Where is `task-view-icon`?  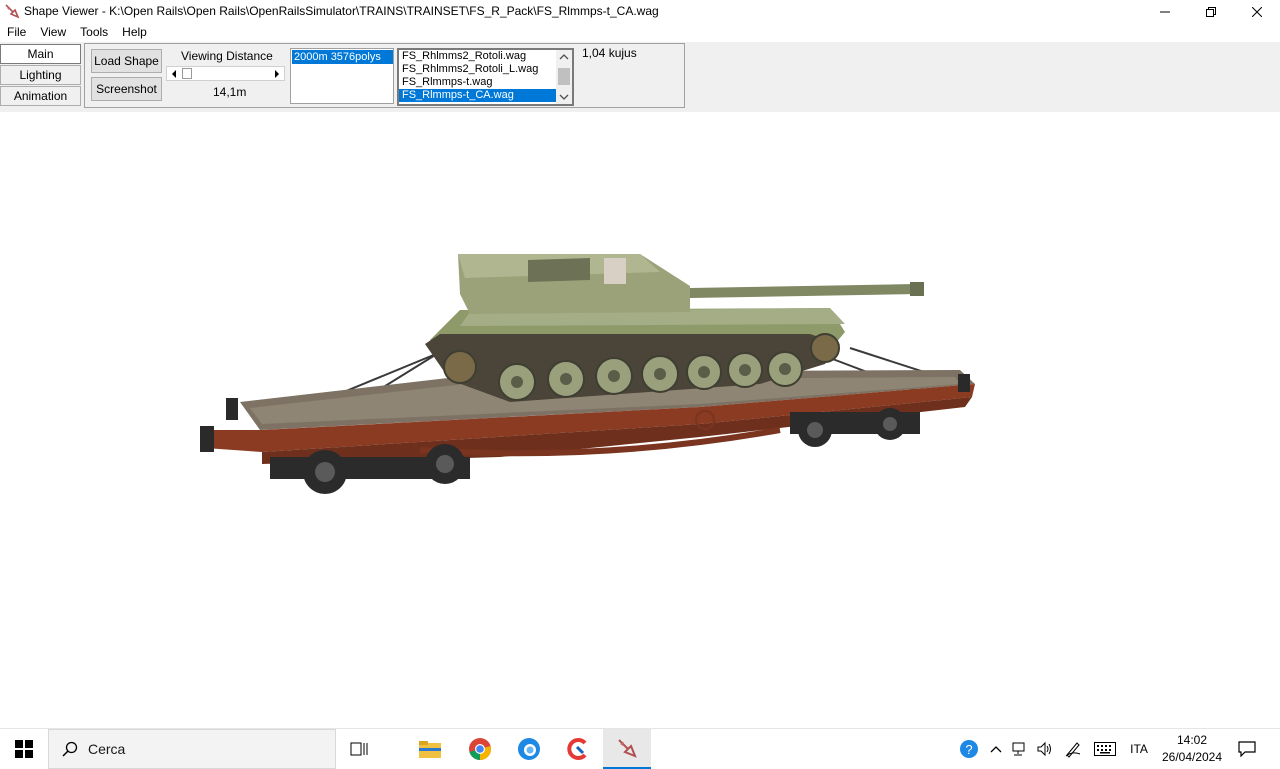 task-view-icon is located at coordinates (359, 749).